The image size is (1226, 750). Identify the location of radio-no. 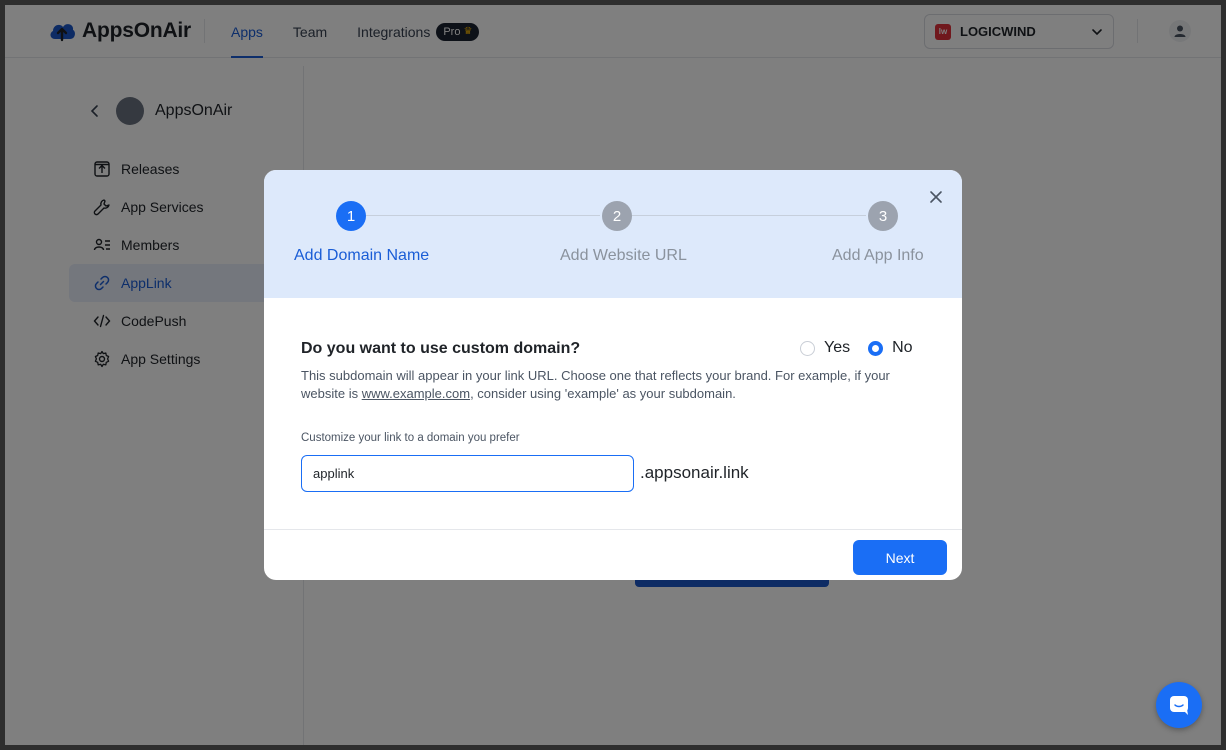
(876, 348).